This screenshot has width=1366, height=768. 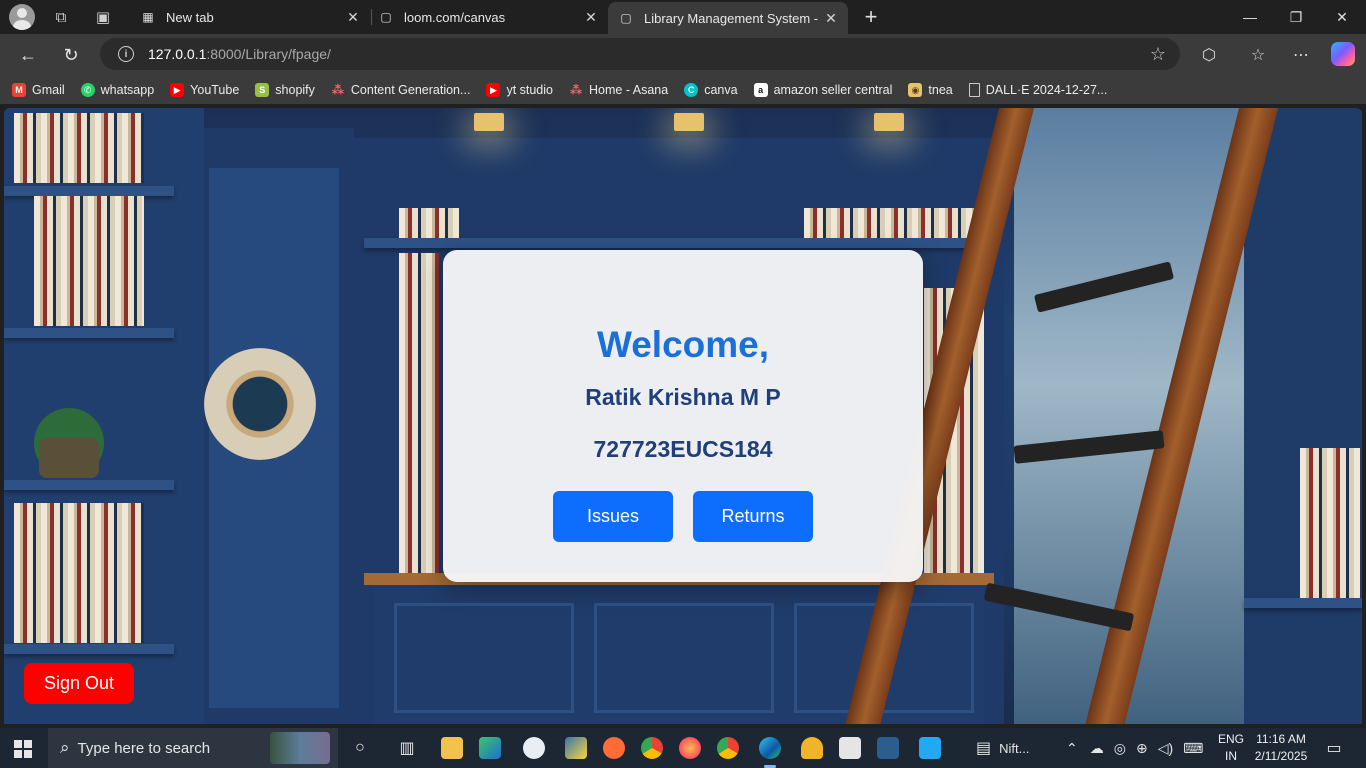 What do you see at coordinates (640, 54) in the screenshot?
I see `address-bar: i 127.0.0.1:8000/Library/fpage/ ☆` at bounding box center [640, 54].